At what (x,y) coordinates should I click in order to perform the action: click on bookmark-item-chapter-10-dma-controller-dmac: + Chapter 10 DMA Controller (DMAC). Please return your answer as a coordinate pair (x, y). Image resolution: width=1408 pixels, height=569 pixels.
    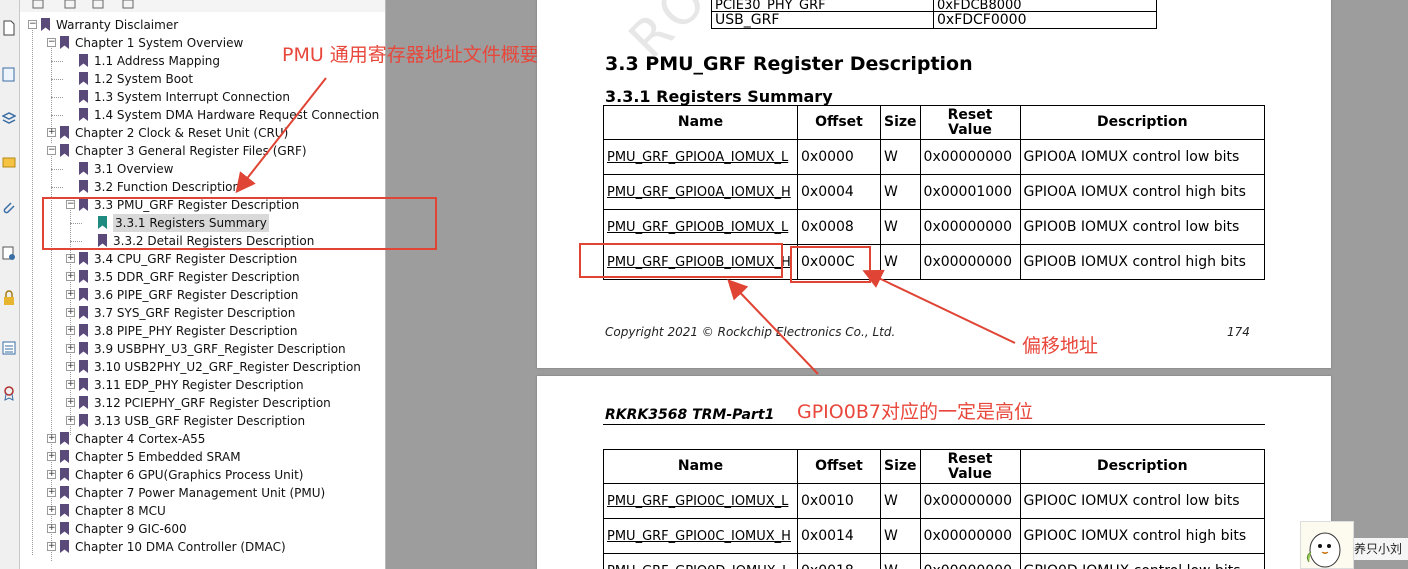
    Looking at the image, I should click on (195, 547).